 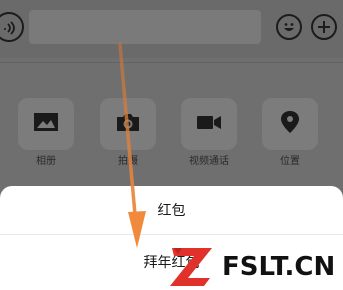 What do you see at coordinates (171, 62) in the screenshot?
I see `divider` at bounding box center [171, 62].